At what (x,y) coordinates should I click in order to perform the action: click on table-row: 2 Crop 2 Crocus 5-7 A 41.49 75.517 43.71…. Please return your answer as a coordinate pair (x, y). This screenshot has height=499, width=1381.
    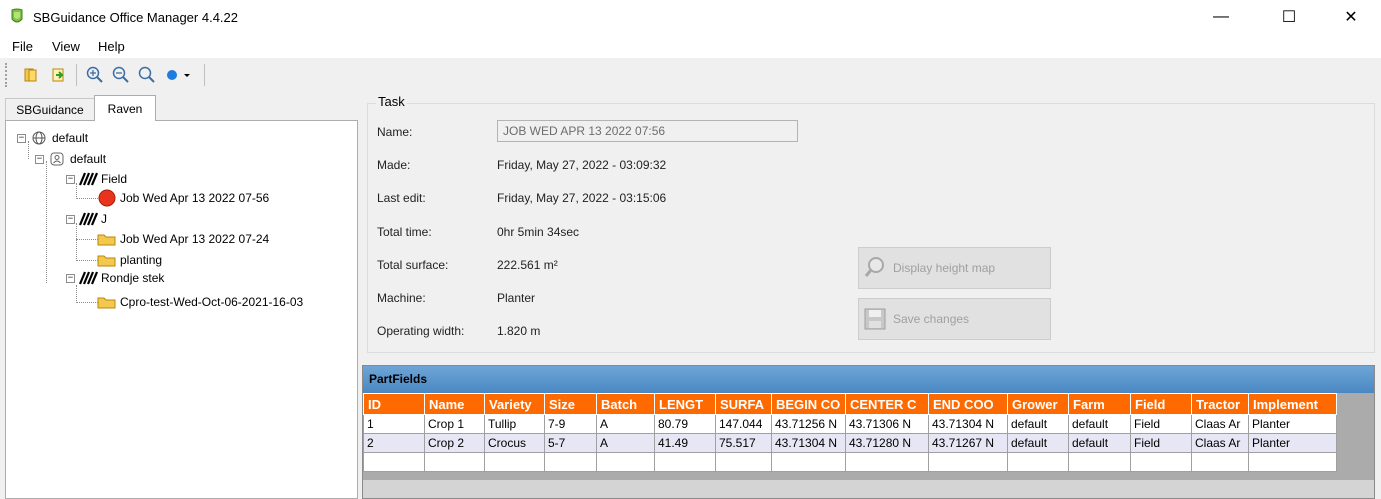
    Looking at the image, I should click on (850, 443).